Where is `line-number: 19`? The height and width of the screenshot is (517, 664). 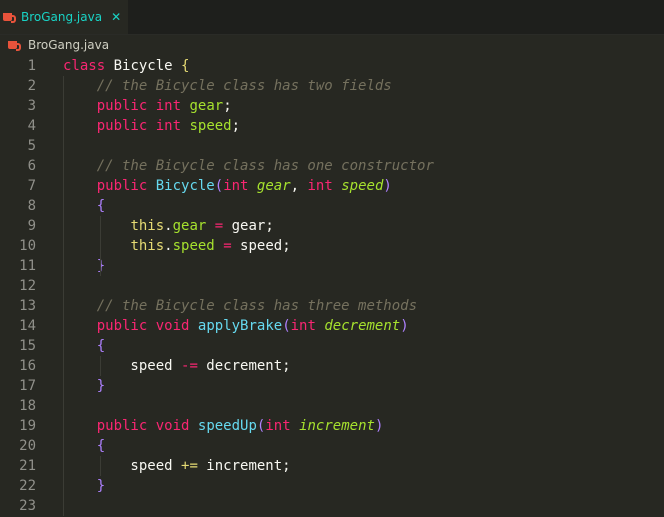
line-number: 19 is located at coordinates (27, 426).